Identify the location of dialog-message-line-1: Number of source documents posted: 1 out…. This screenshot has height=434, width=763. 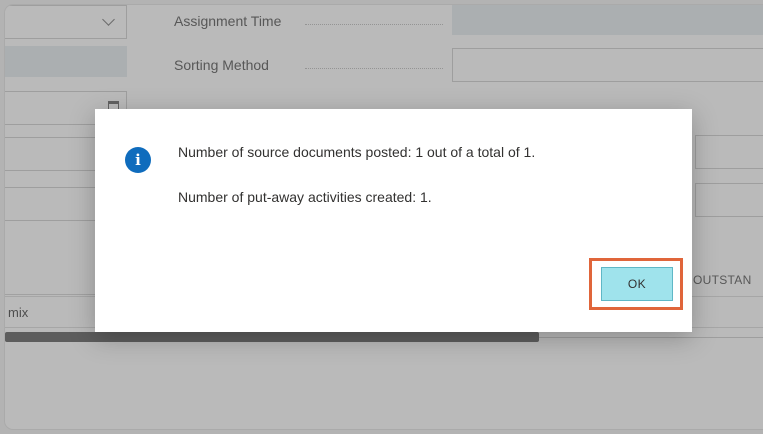
(357, 152).